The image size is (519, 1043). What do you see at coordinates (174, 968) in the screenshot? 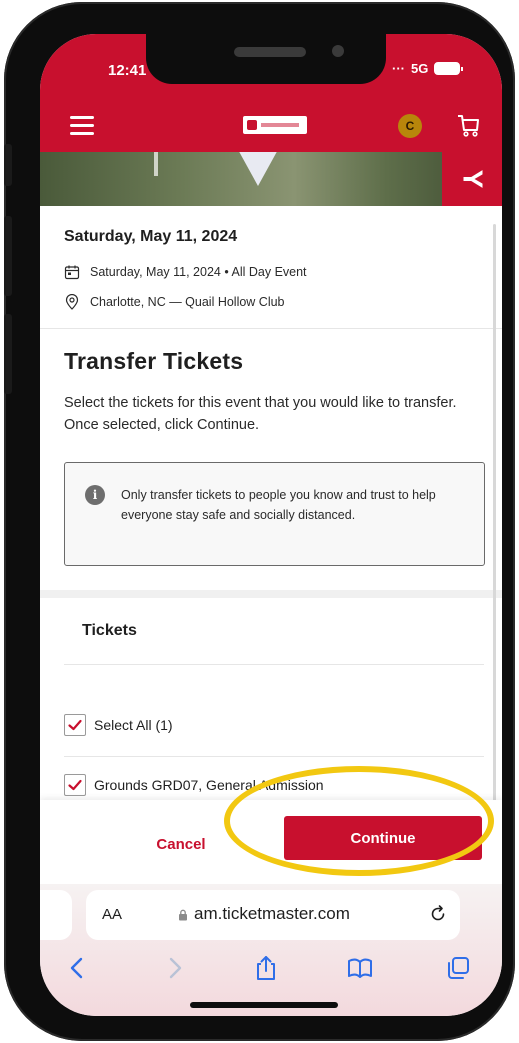
I see `forward-icon` at bounding box center [174, 968].